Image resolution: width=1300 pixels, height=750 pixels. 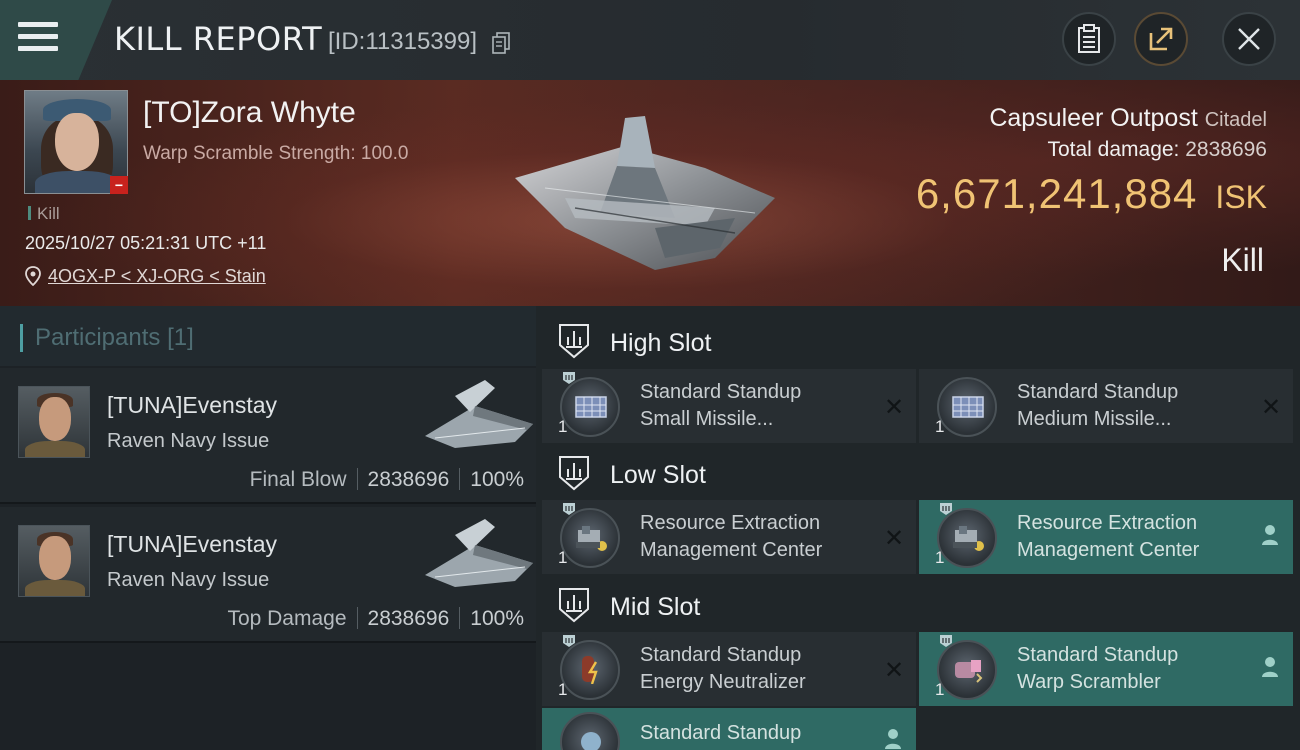 I want to click on warp-scramble-strength: Warp Scramble Strength: 100.0, so click(x=276, y=153).